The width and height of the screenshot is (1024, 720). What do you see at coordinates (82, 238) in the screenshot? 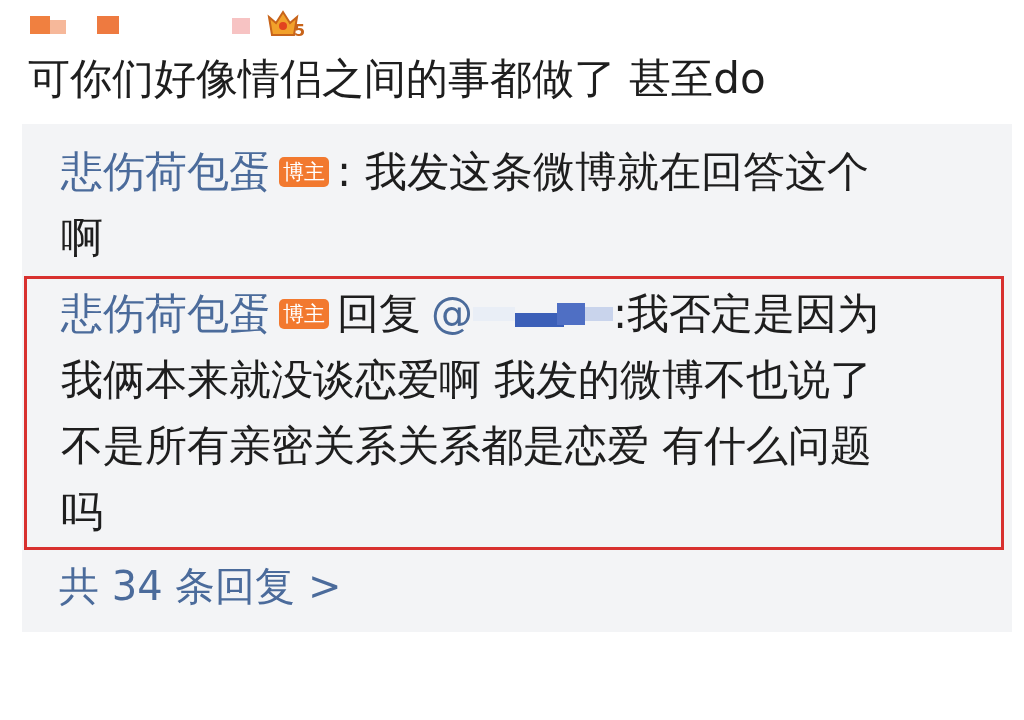
I see `reply-text: 啊` at bounding box center [82, 238].